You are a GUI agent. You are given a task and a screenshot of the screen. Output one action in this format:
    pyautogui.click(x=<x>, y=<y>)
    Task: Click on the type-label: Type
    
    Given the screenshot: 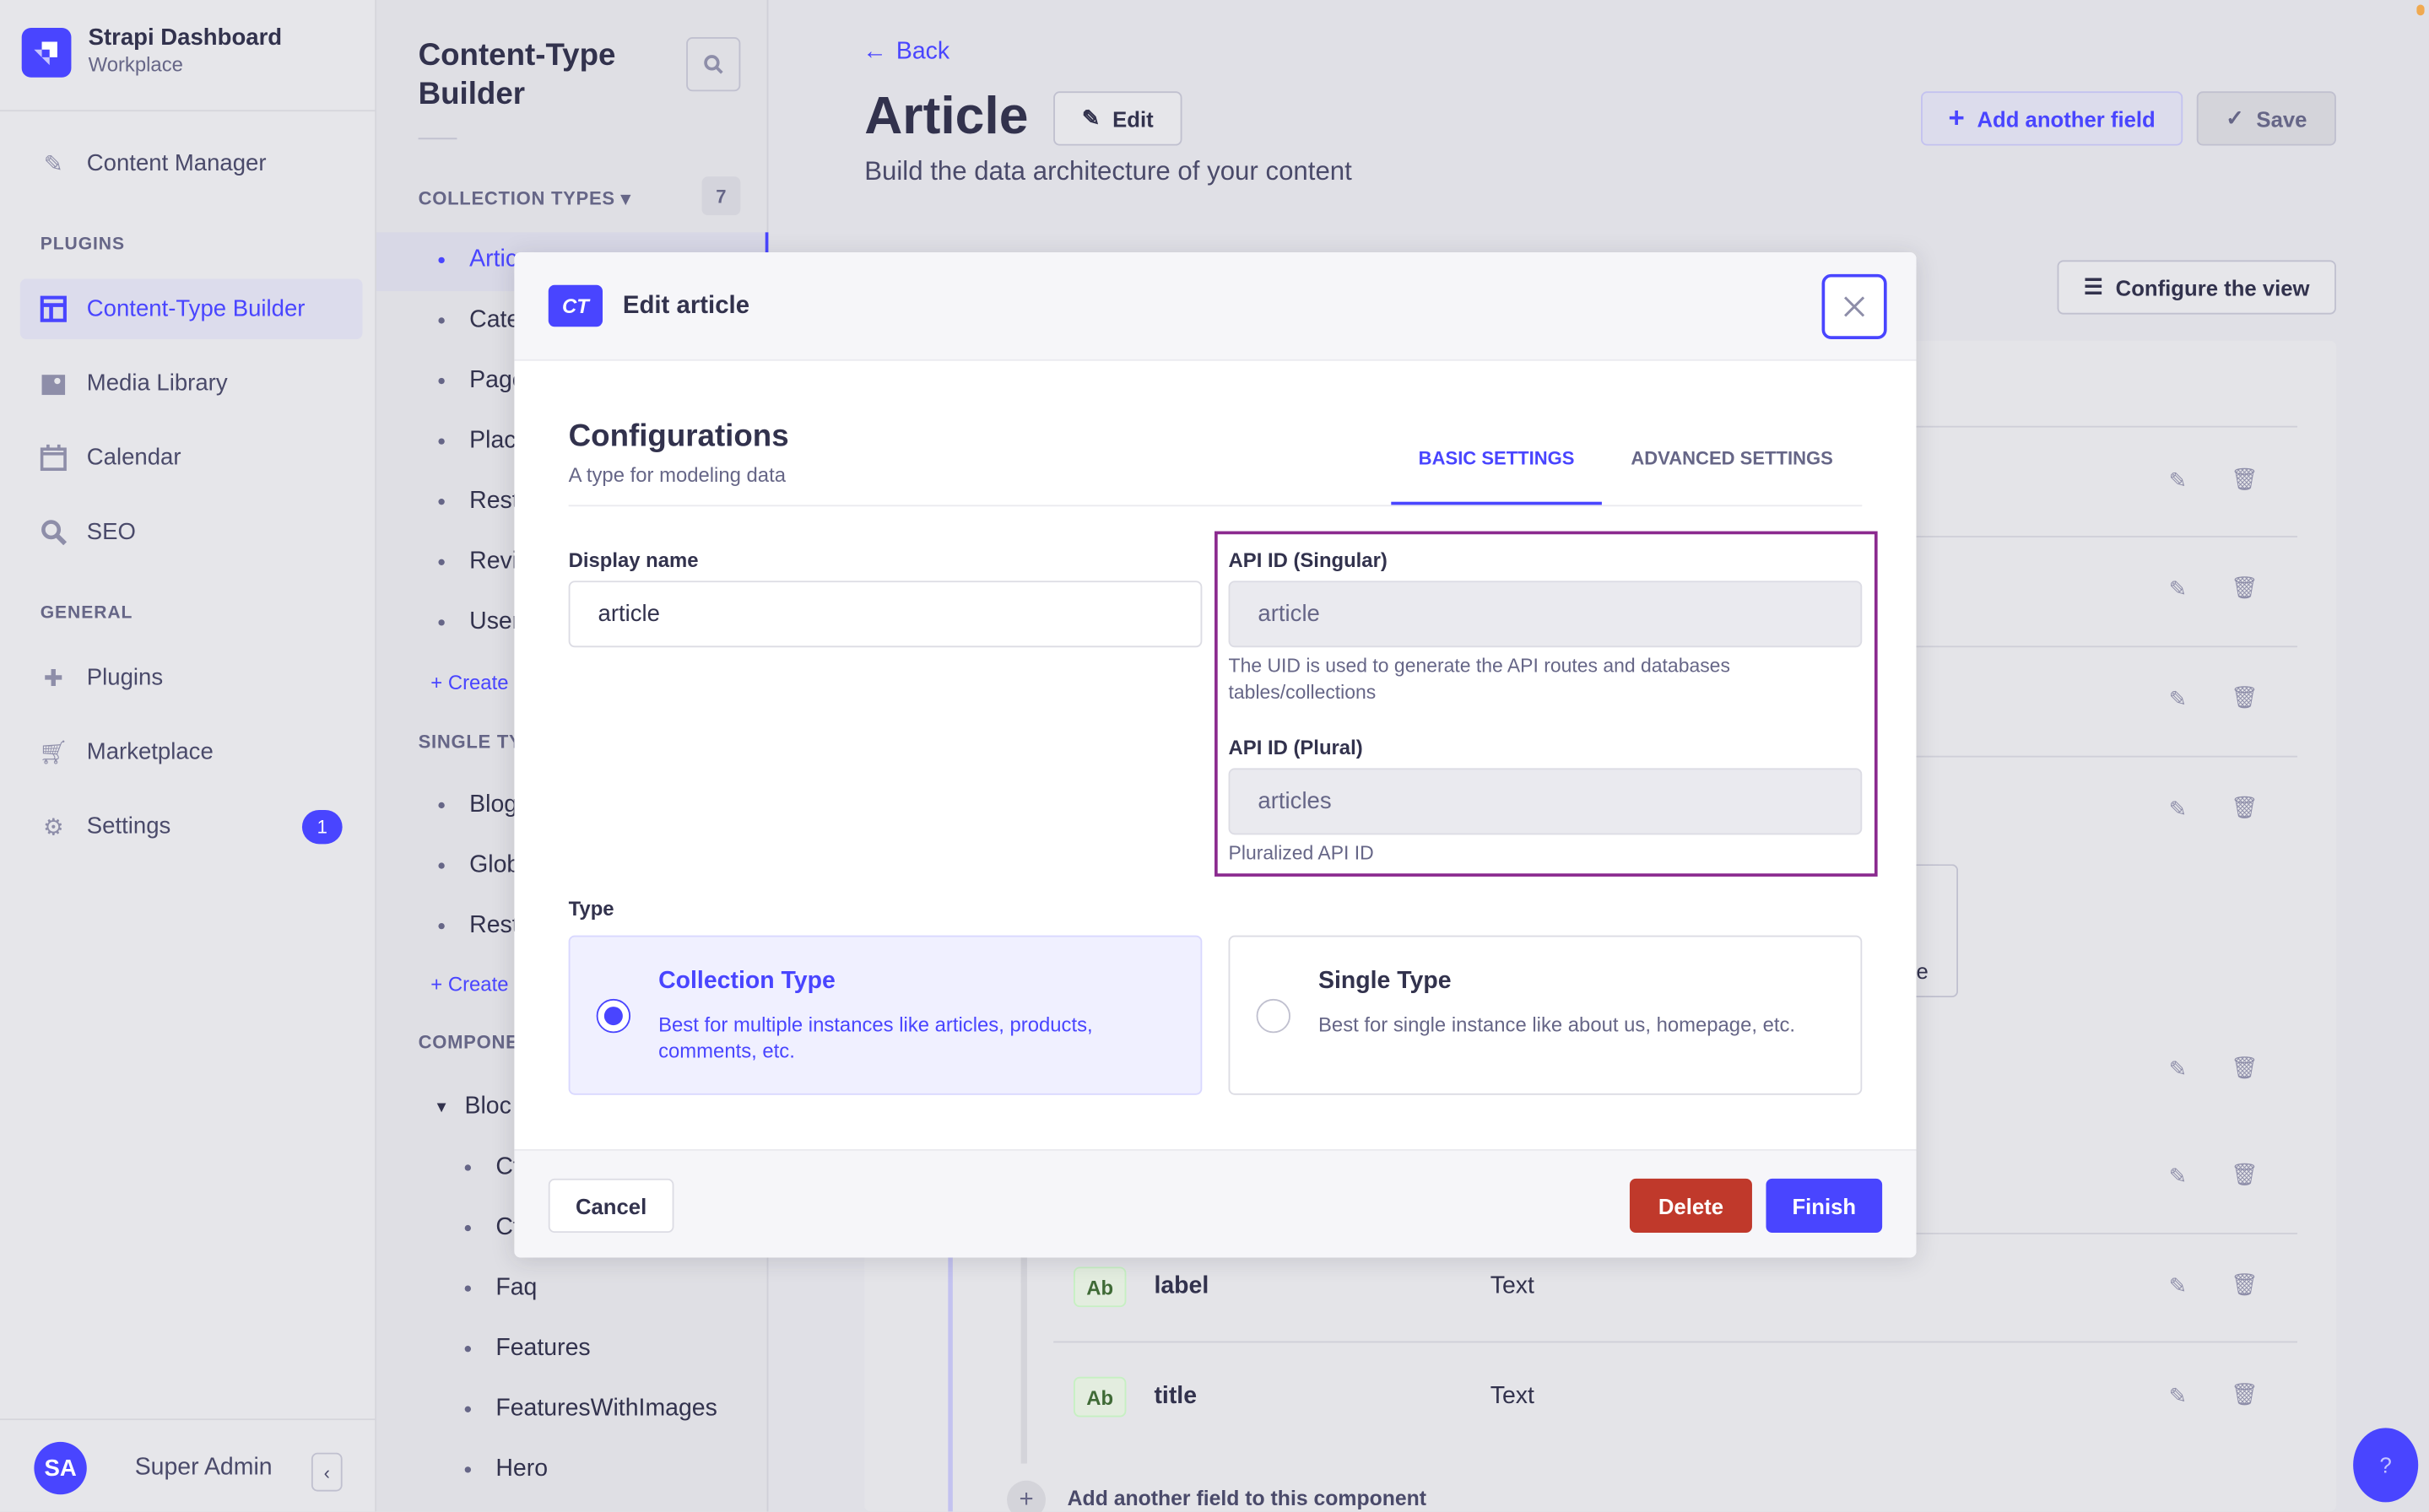 What is the action you would take?
    pyautogui.click(x=591, y=908)
    